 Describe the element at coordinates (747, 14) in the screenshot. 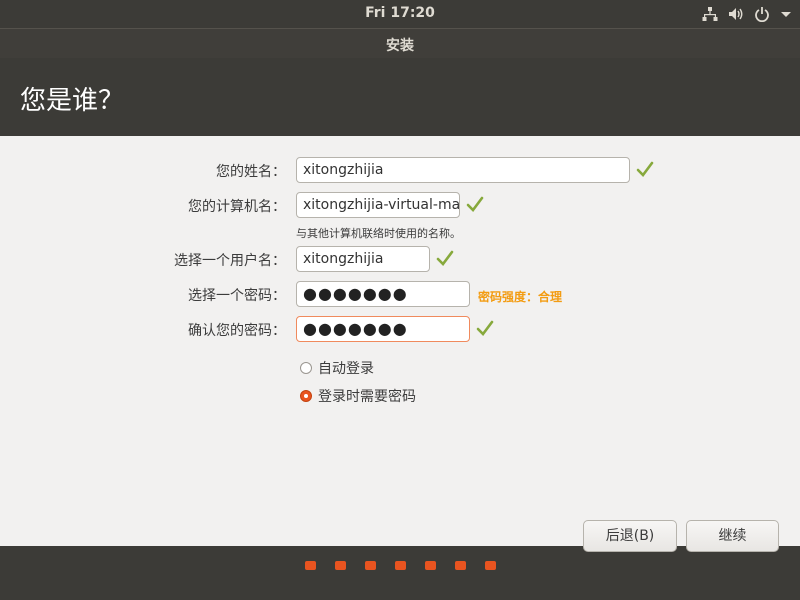

I see `system-tray` at that location.